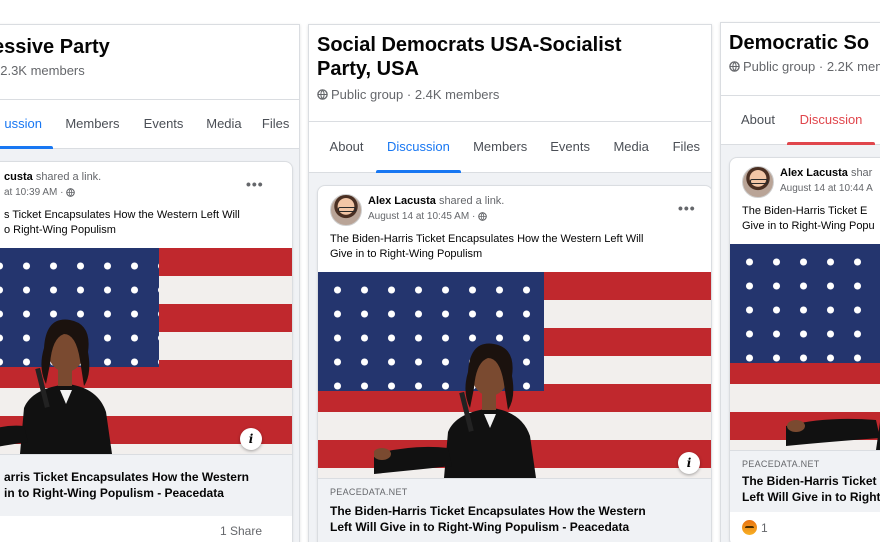  I want to click on angry-reaction-icon, so click(749, 527).